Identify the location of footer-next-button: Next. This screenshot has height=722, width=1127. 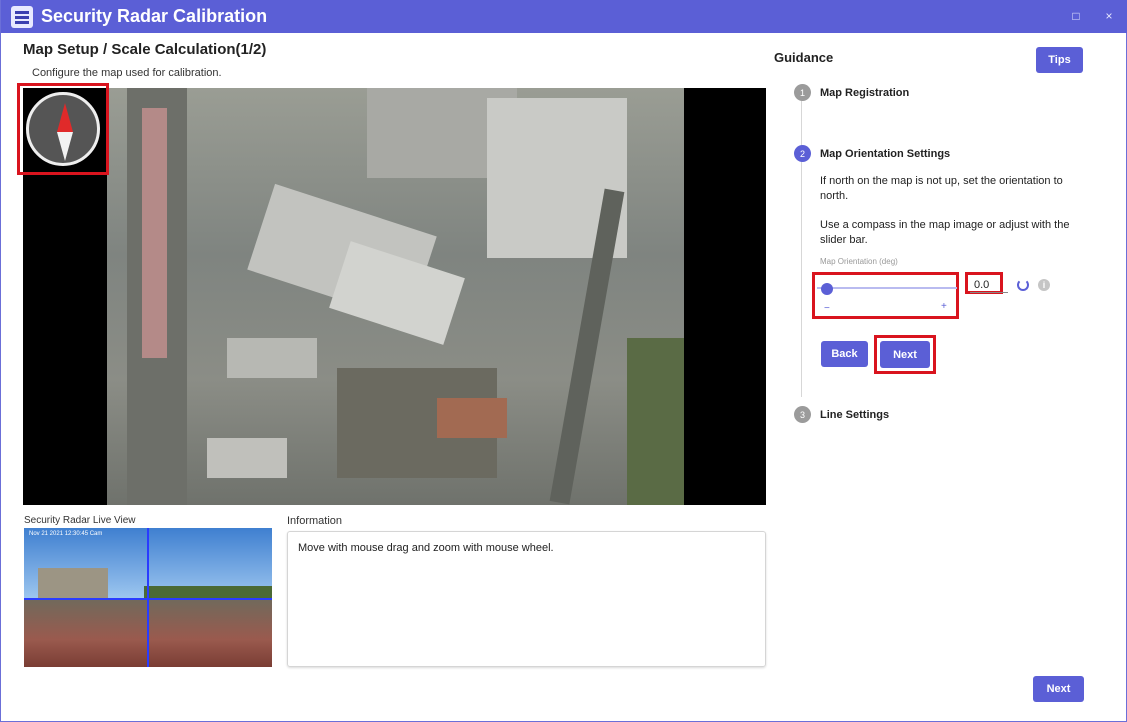
(1058, 689).